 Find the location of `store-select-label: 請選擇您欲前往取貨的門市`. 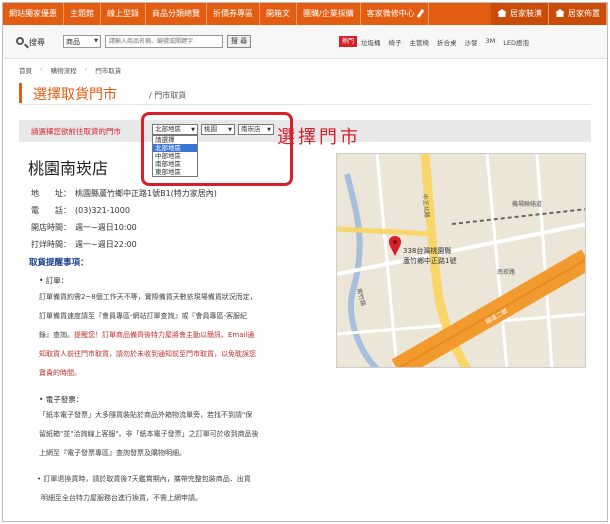

store-select-label: 請選擇您欲前往取貨的門市 is located at coordinates (76, 131).